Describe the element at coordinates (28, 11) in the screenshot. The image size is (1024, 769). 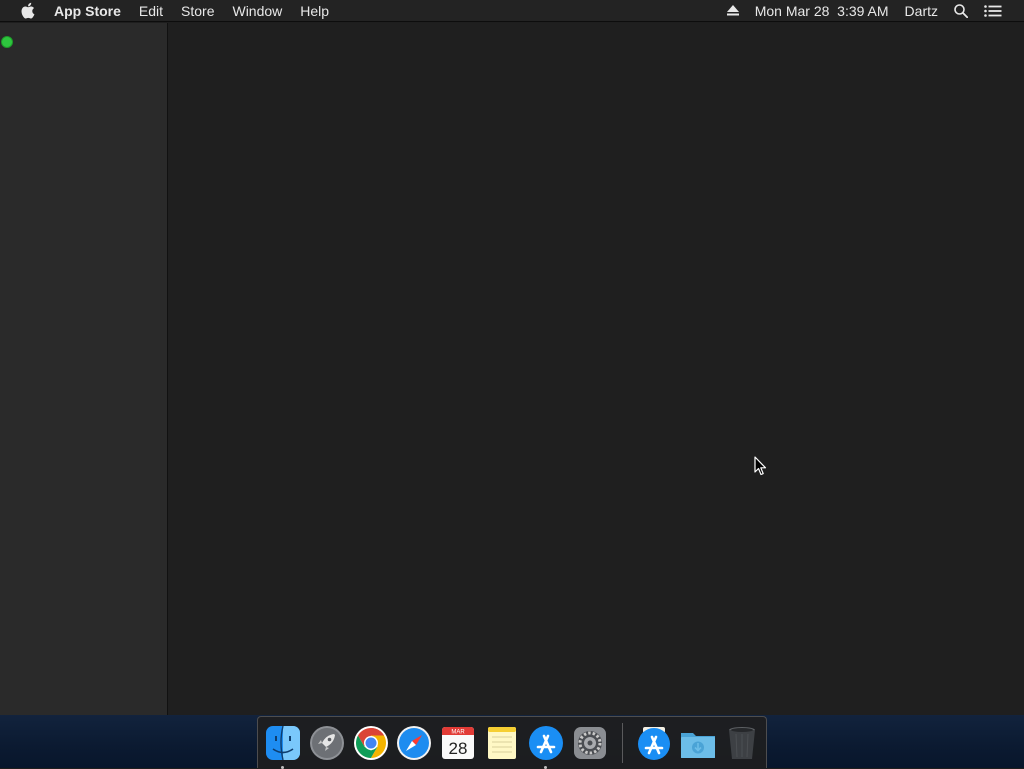
I see `apple-icon` at that location.